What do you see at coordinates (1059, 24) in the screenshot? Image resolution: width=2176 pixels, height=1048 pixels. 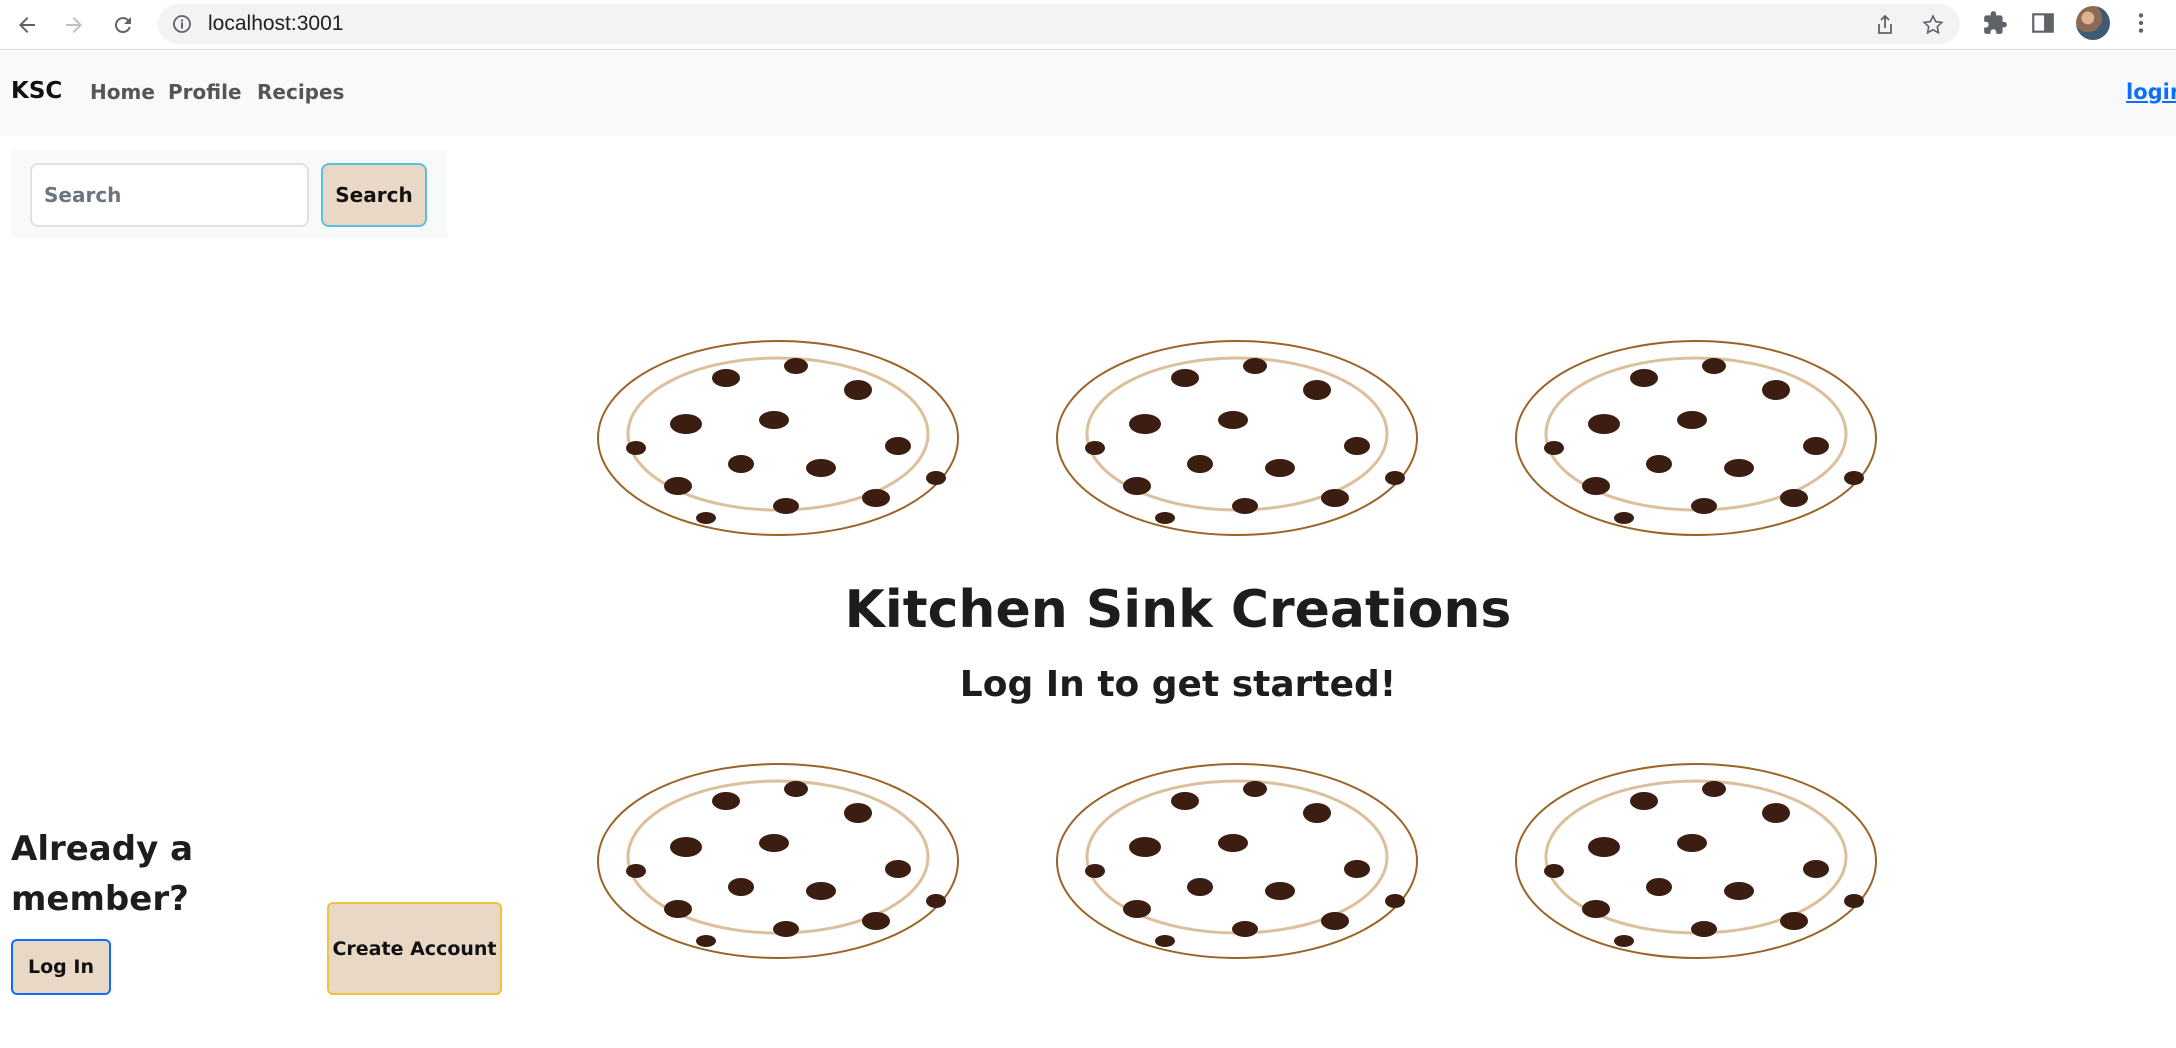 I see `address-bar: localhost:3001` at bounding box center [1059, 24].